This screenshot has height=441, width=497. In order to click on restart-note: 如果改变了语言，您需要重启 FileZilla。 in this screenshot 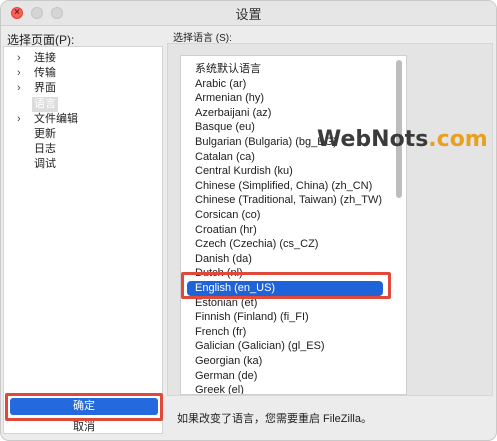, I will do `click(274, 419)`.